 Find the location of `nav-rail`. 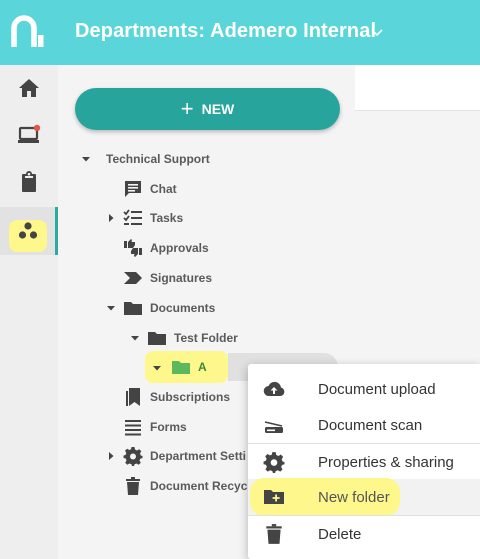

nav-rail is located at coordinates (29, 312).